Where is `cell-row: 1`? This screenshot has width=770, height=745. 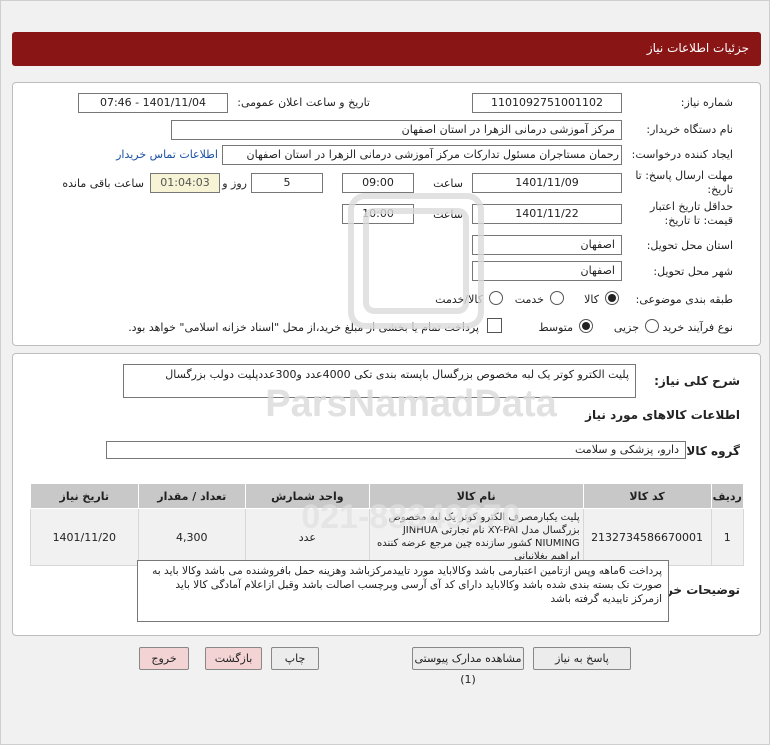
cell-row: 1 is located at coordinates (727, 537).